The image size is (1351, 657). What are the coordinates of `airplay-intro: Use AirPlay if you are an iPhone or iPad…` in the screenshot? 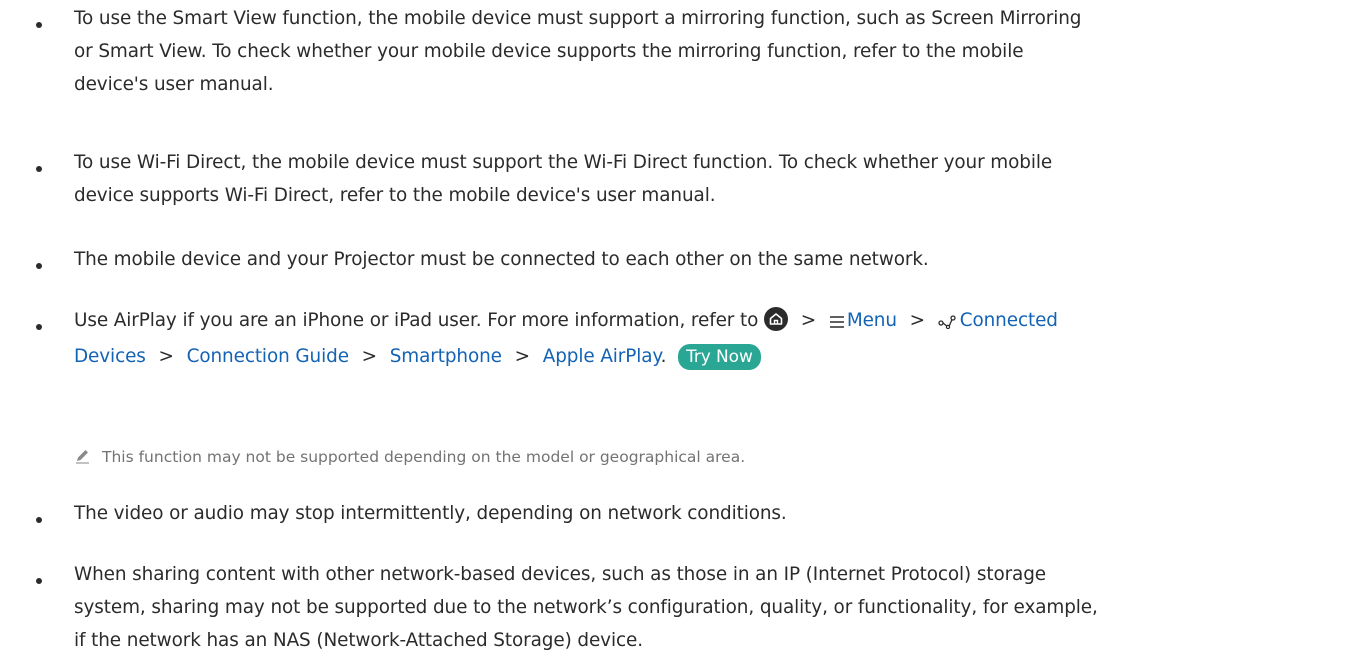 It's located at (416, 320).